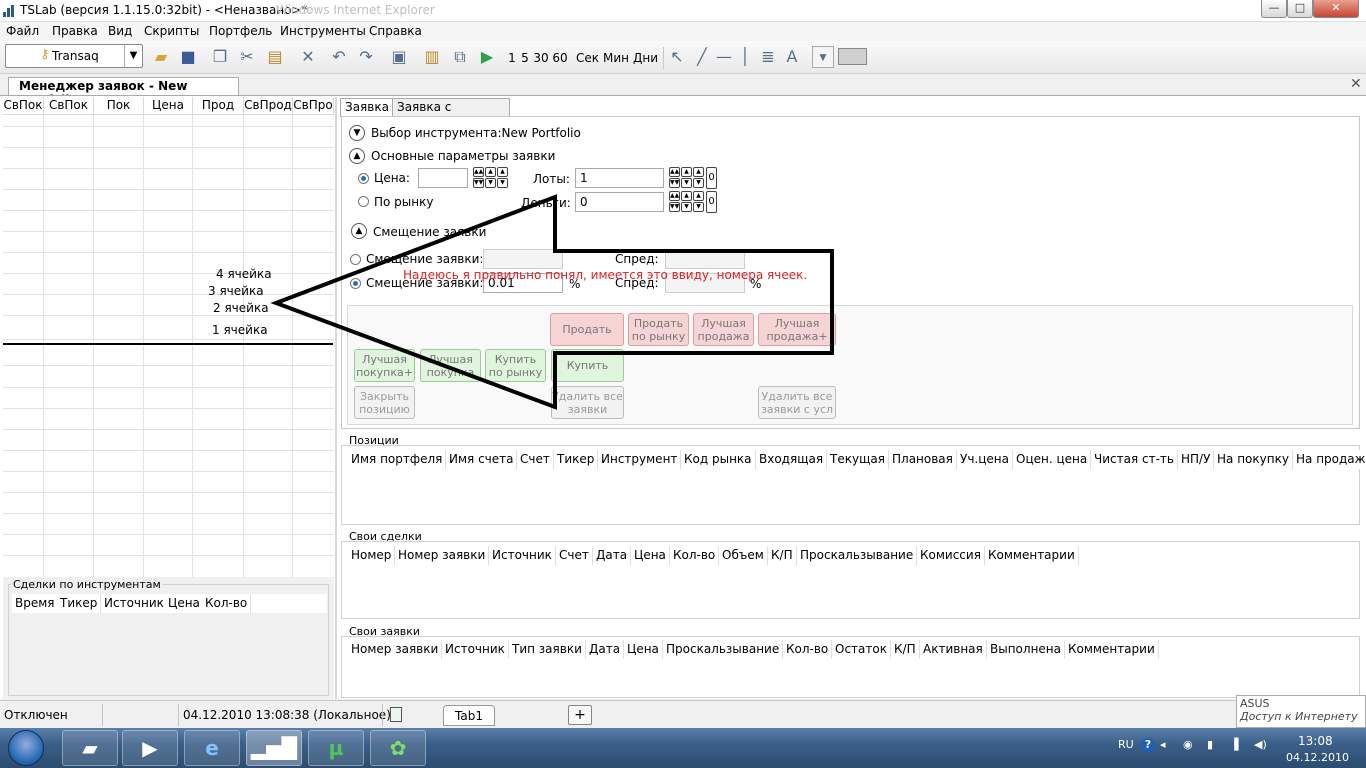  I want to click on explorer-icon: ▰, so click(90, 748).